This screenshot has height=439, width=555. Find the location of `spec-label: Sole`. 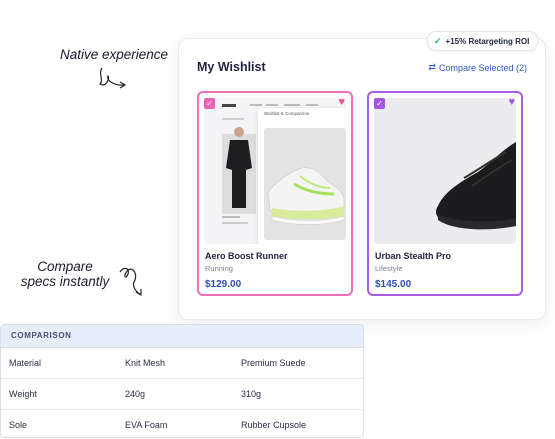

spec-label: Sole is located at coordinates (18, 425).